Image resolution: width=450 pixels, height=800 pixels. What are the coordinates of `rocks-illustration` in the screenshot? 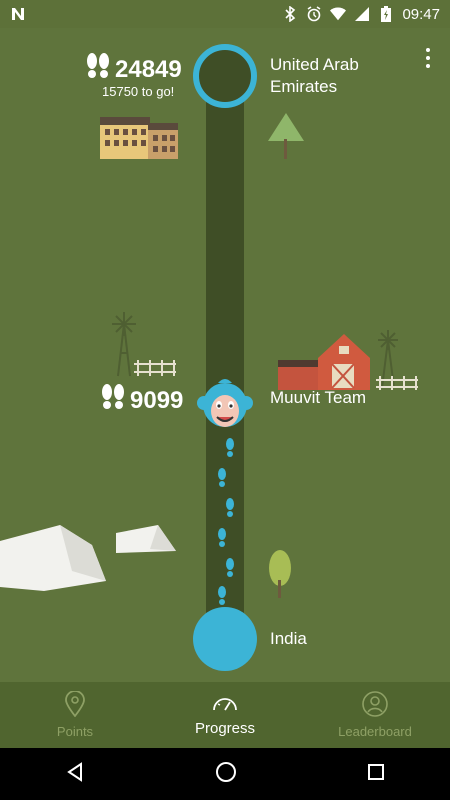 It's located at (88, 558).